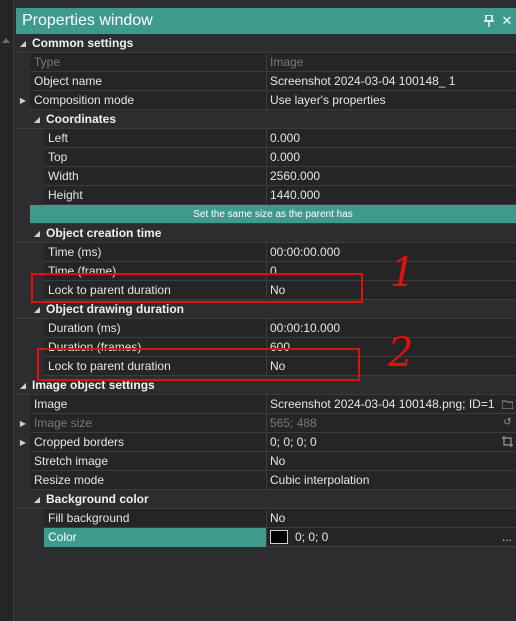 The image size is (516, 621). Describe the element at coordinates (266, 309) in the screenshot. I see `category-object-drawing-duration: ◢ Object drawing duration` at that location.